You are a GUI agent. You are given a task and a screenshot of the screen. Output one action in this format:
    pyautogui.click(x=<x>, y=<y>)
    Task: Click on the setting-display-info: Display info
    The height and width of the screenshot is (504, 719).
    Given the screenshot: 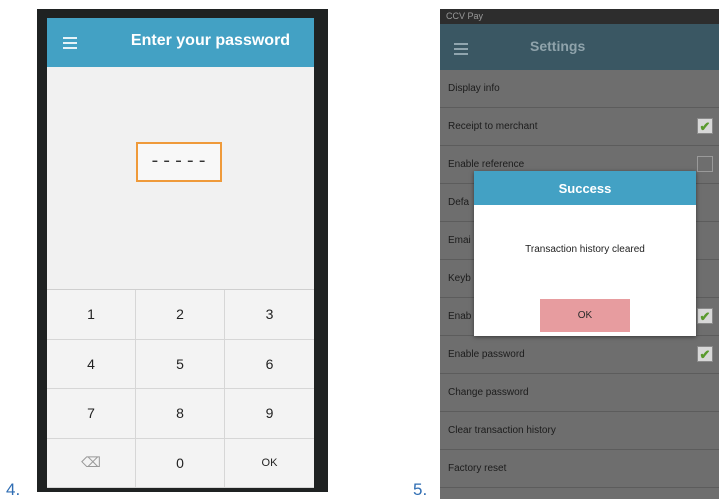 What is the action you would take?
    pyautogui.click(x=579, y=89)
    